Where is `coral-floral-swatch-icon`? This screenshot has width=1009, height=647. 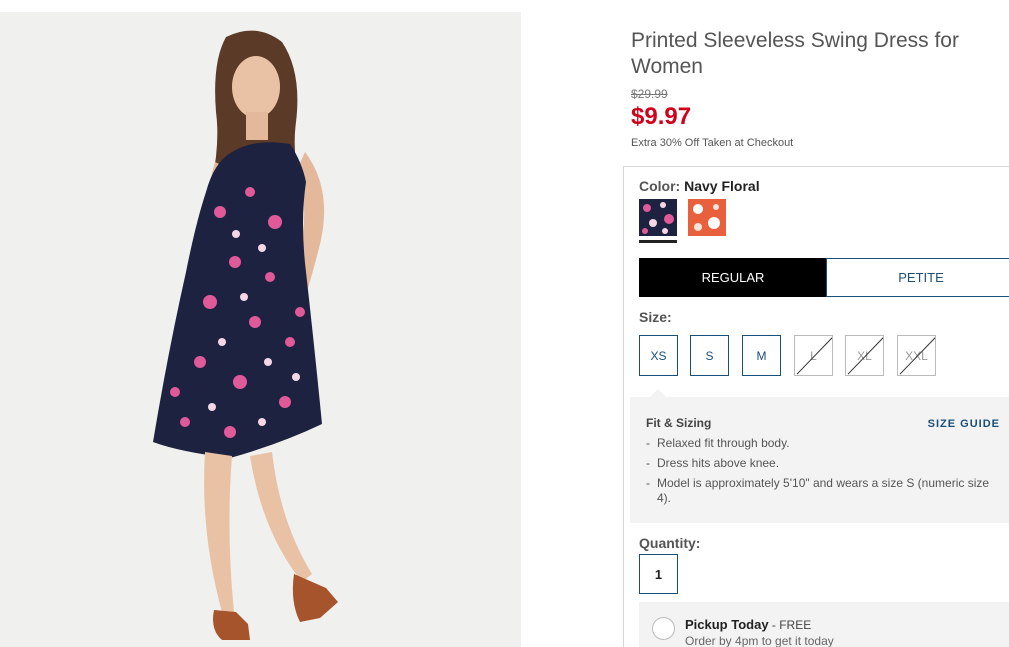 coral-floral-swatch-icon is located at coordinates (707, 217).